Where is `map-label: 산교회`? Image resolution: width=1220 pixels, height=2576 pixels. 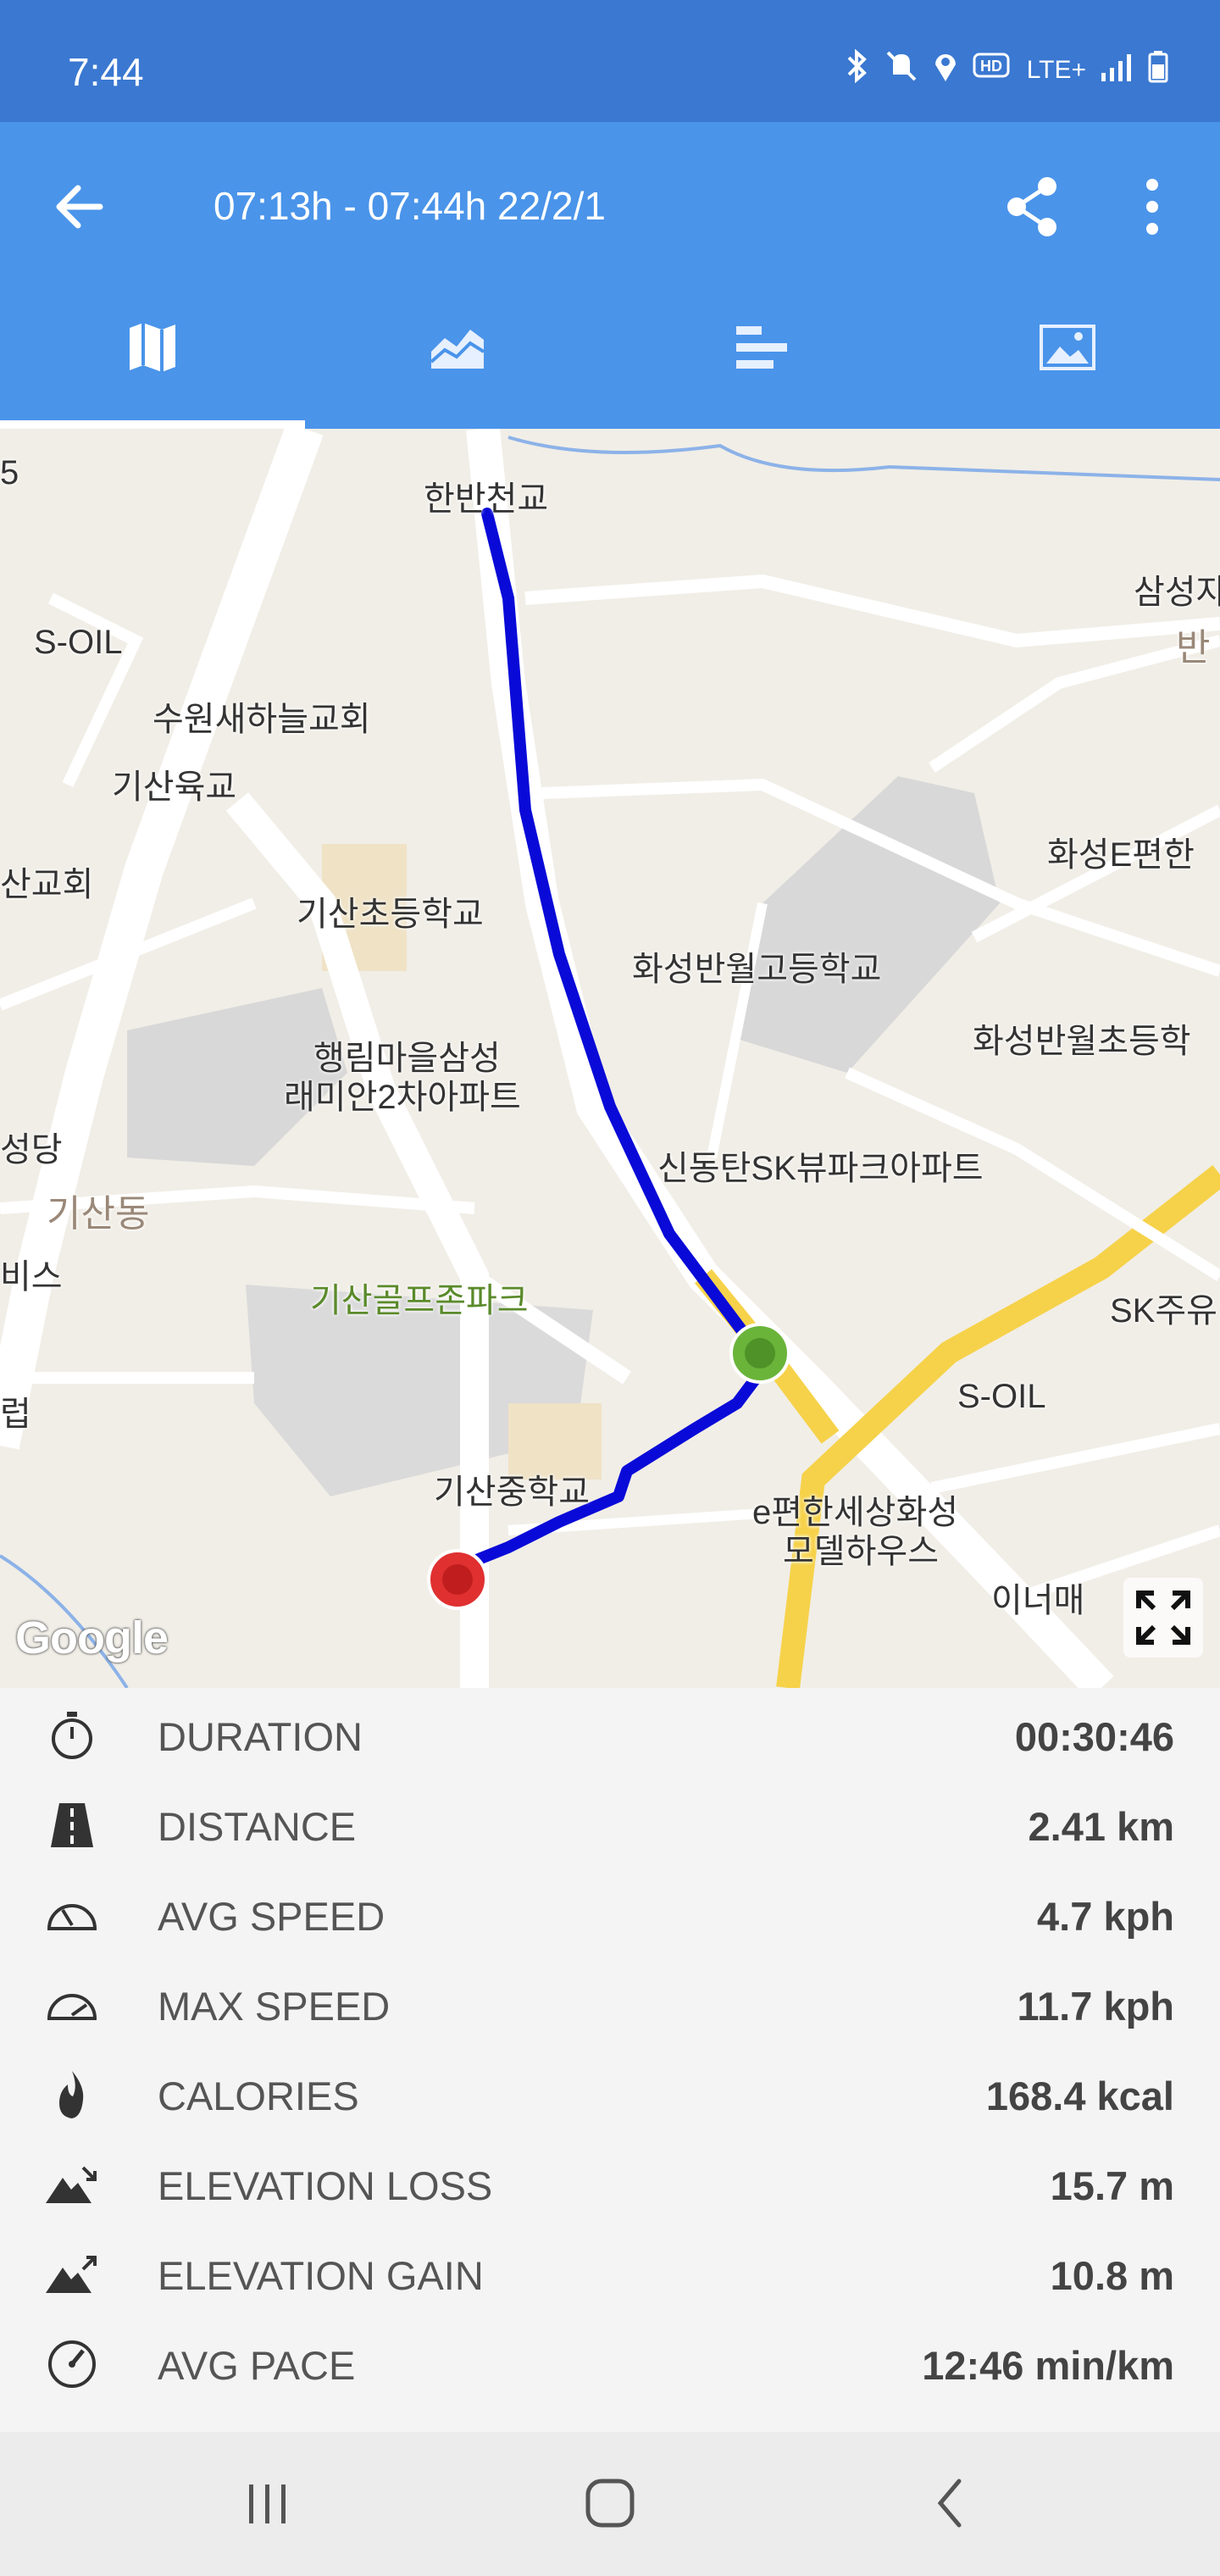
map-label: 산교회 is located at coordinates (47, 884).